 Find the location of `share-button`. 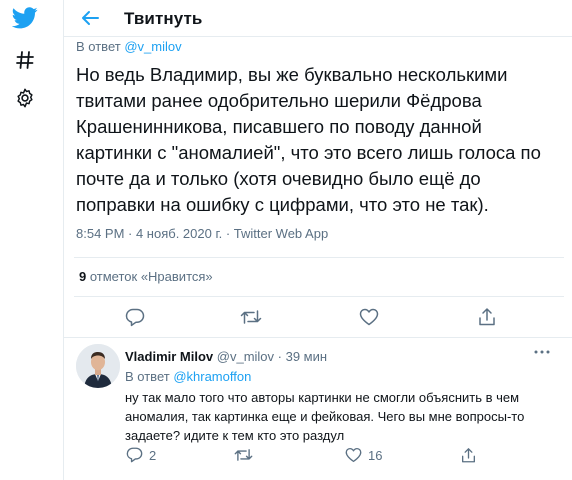

share-button is located at coordinates (468, 455).